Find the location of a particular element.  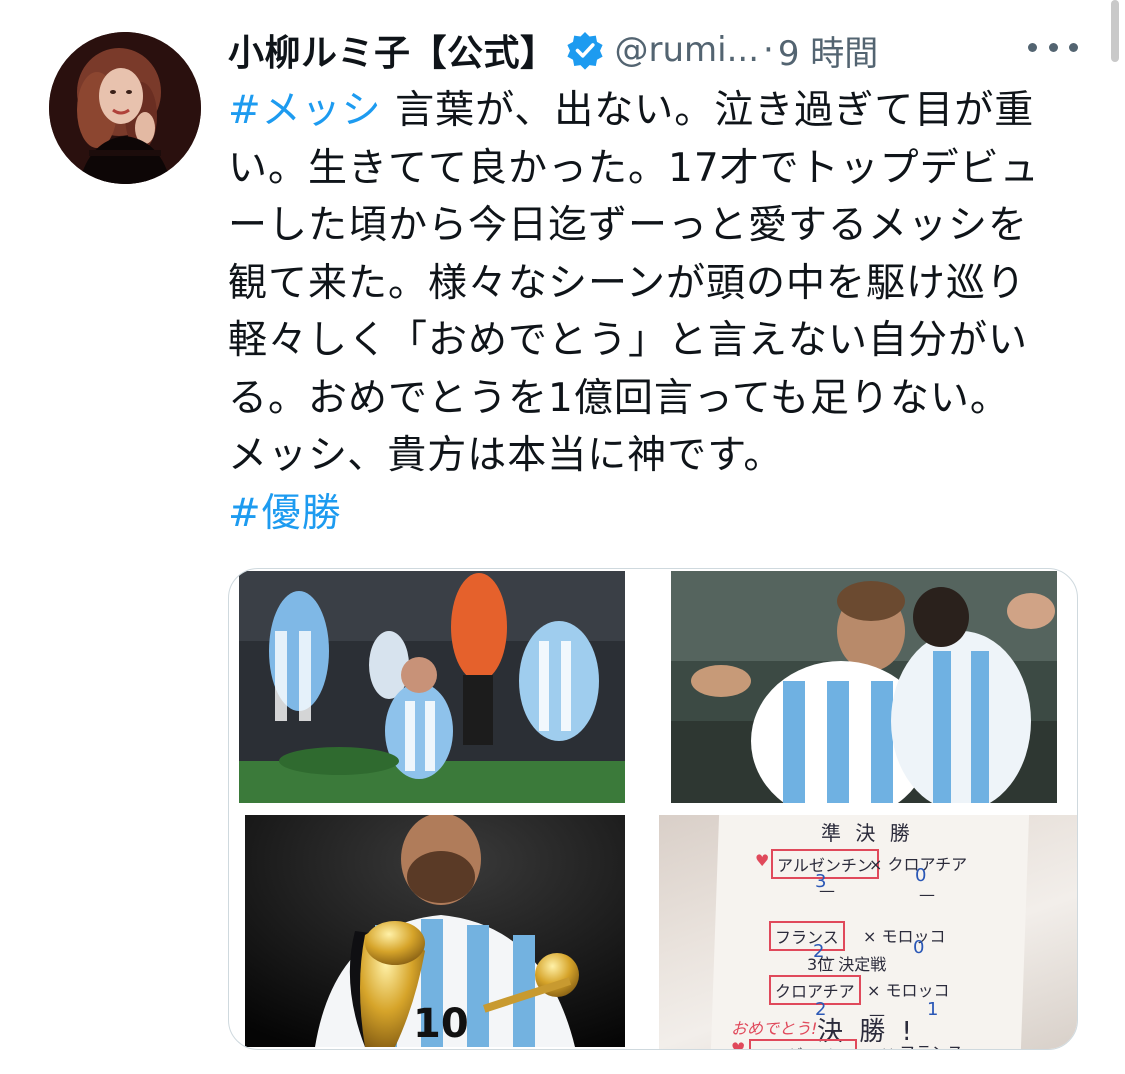

media-photo-3: 10 is located at coordinates (435, 931).